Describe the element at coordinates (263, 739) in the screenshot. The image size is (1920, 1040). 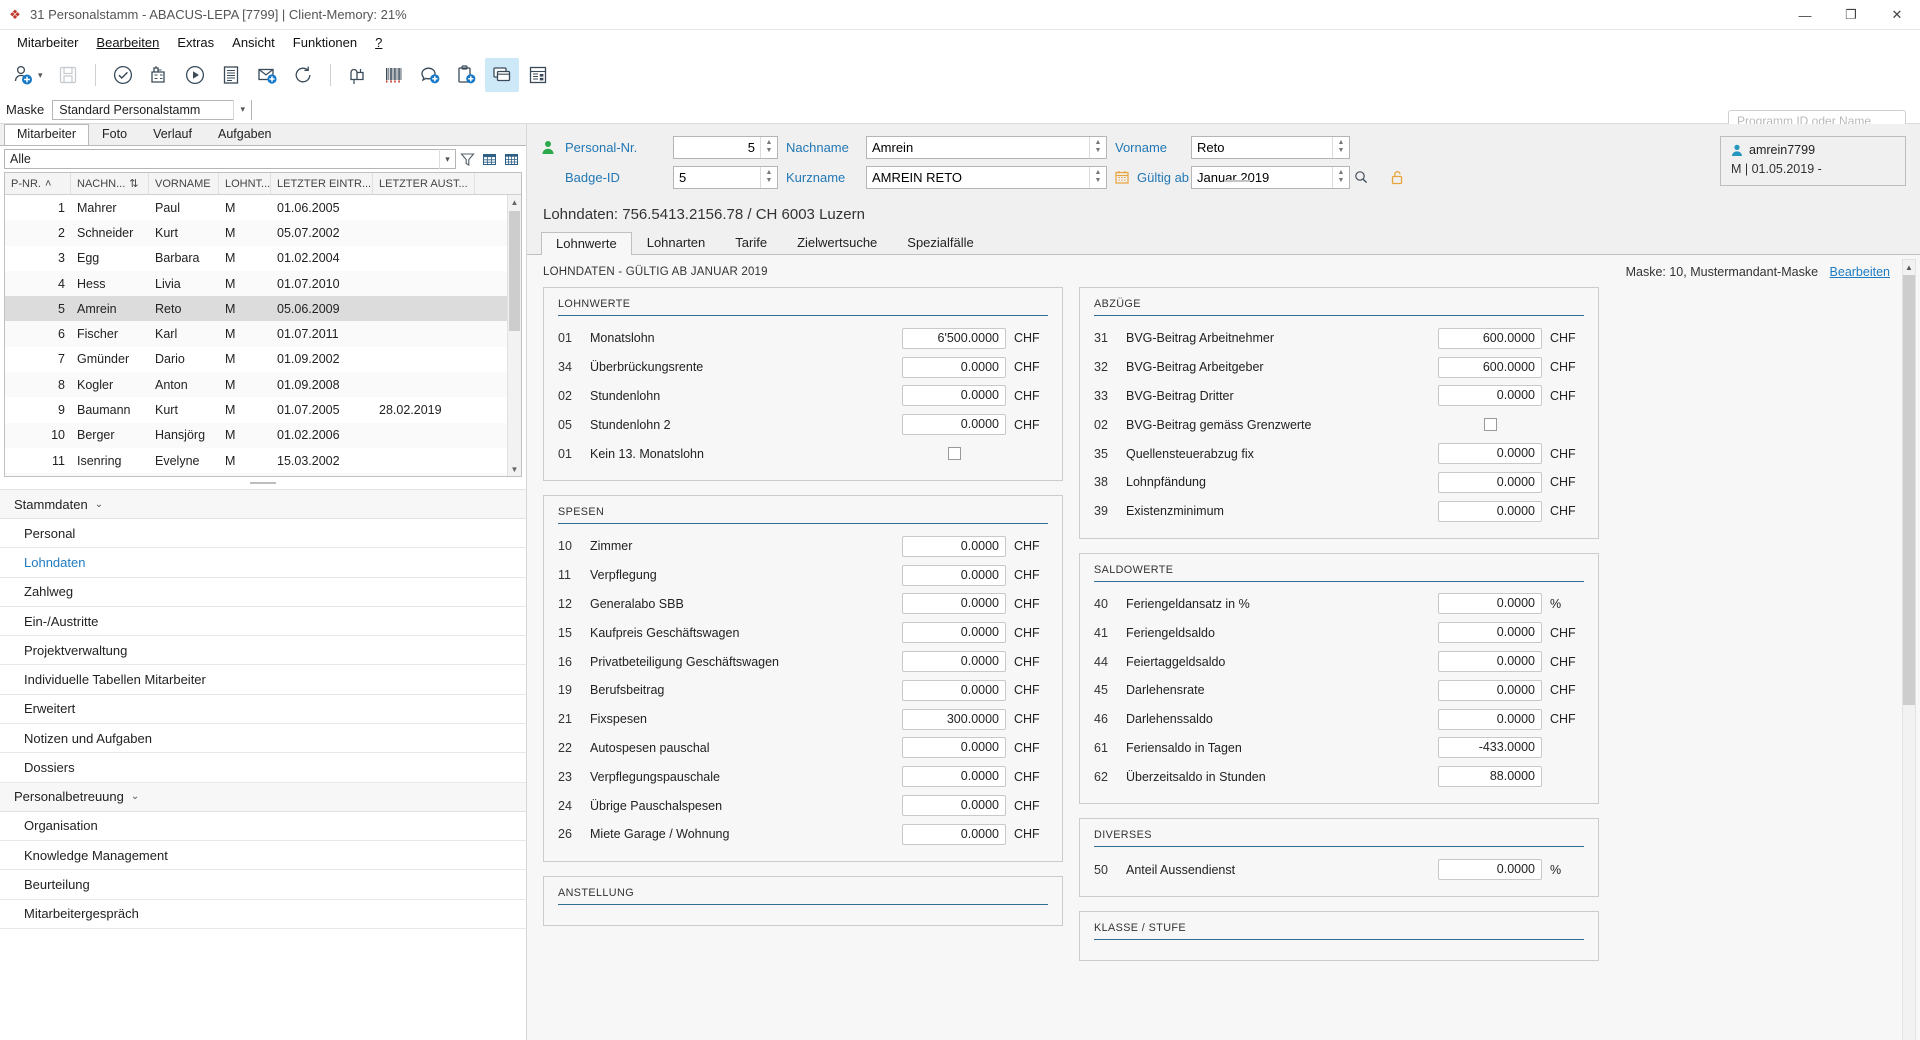
I see `sidebar-item-notizen-und-aufgaben: Notizen und Aufgaben` at that location.